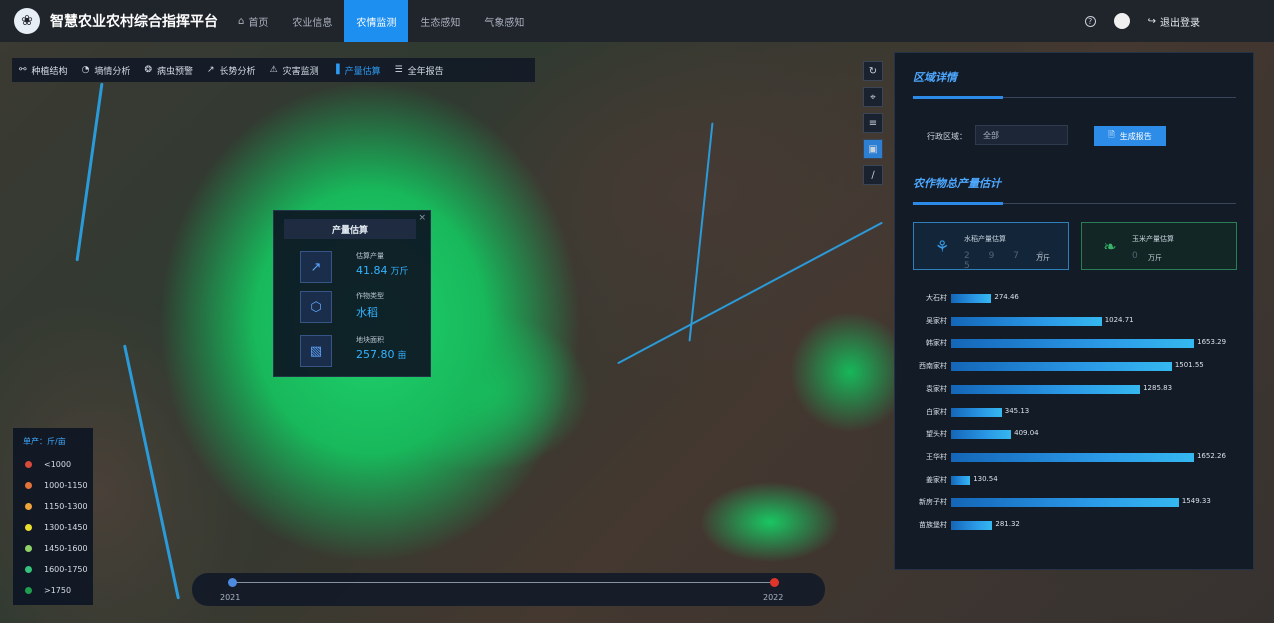  I want to click on timeline-start-label: 2021, so click(230, 597).